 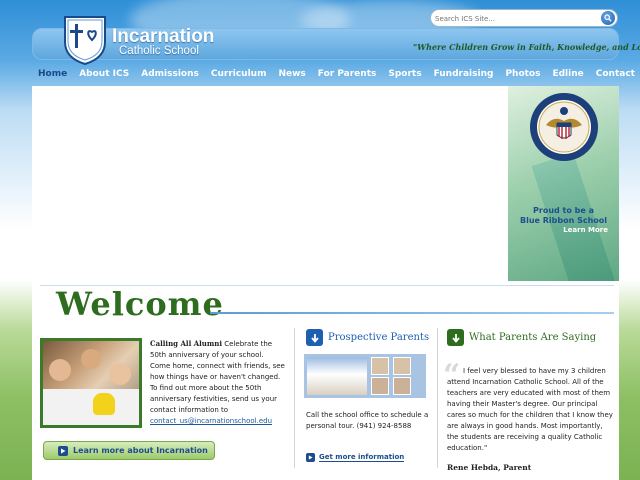 I want to click on nav-item-news: News, so click(x=291, y=74).